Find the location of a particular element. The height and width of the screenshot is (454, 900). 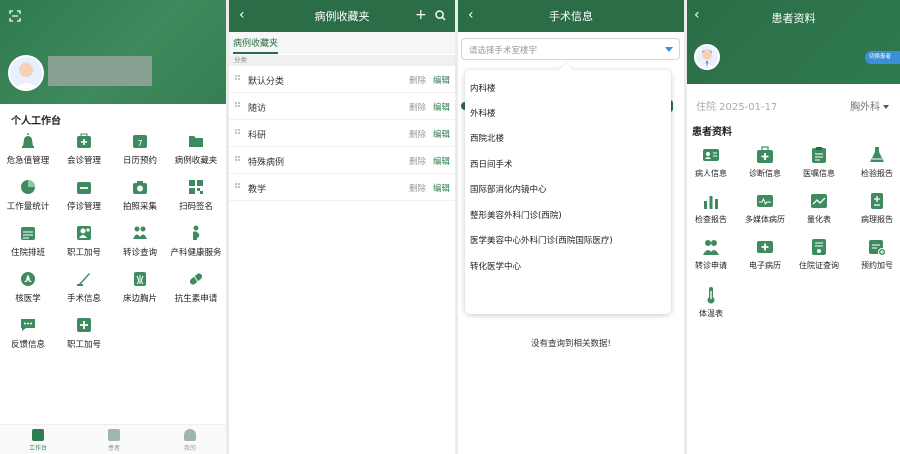

trend-icon is located at coordinates (819, 201).